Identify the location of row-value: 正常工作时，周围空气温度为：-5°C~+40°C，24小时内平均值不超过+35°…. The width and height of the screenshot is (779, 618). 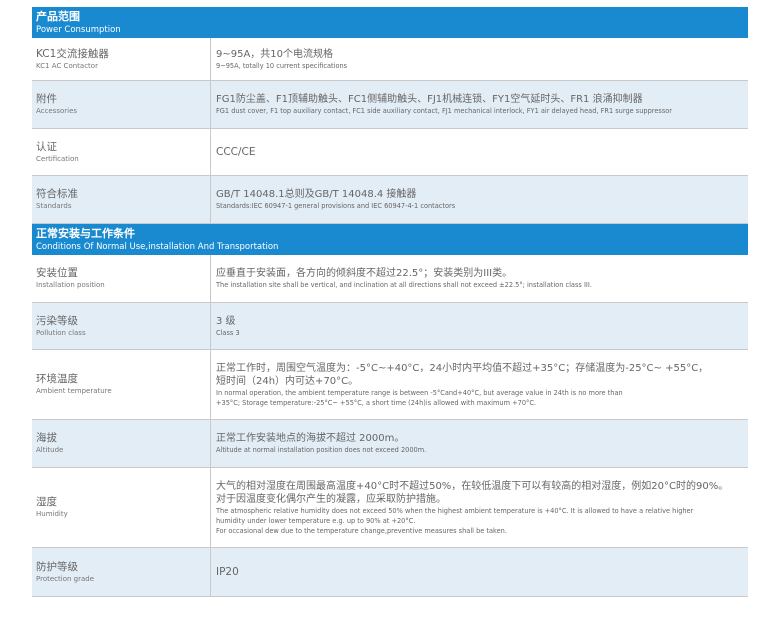
(479, 384).